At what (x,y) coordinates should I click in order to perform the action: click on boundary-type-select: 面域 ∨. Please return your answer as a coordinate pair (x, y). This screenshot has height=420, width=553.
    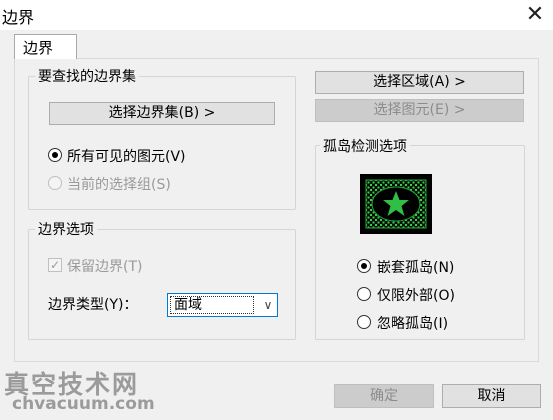
    Looking at the image, I should click on (222, 305).